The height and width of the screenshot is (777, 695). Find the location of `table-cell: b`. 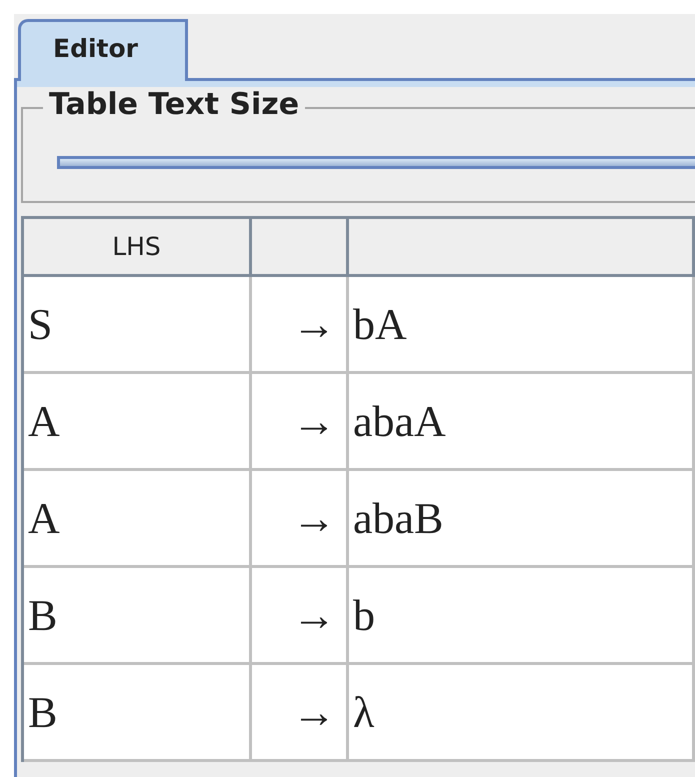

table-cell: b is located at coordinates (522, 616).